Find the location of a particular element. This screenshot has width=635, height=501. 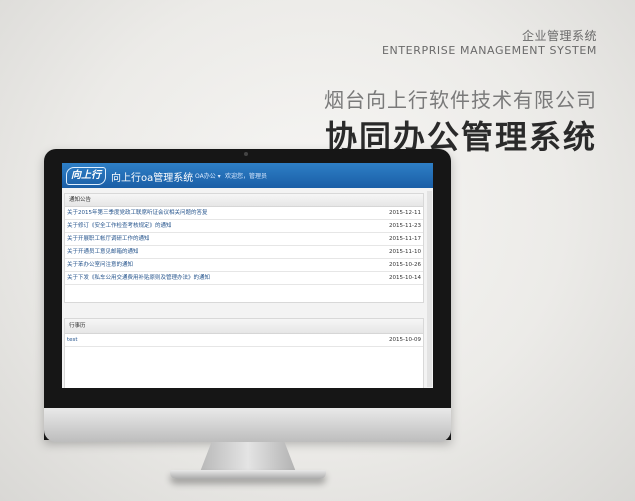

notice-row: 关于修订《安全工作检查考核规定》的通知 2015-11-23 is located at coordinates (244, 226).